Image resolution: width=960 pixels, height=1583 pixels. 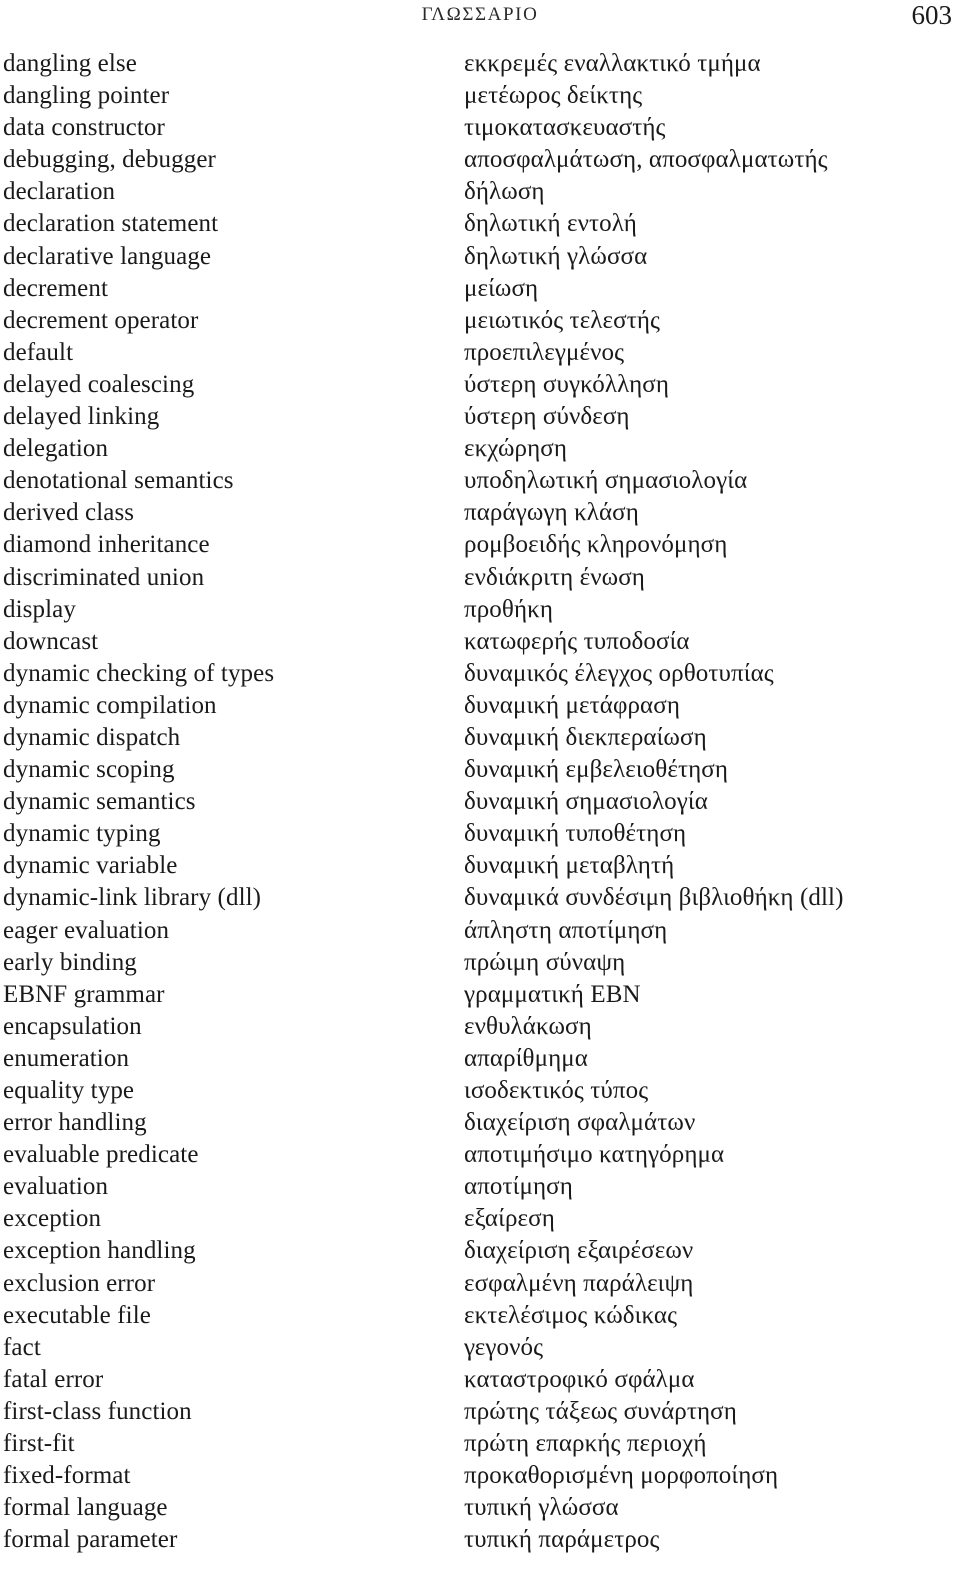 I want to click on glossary-term-el: εσφαλμένη παράλειψη, so click(x=579, y=1283).